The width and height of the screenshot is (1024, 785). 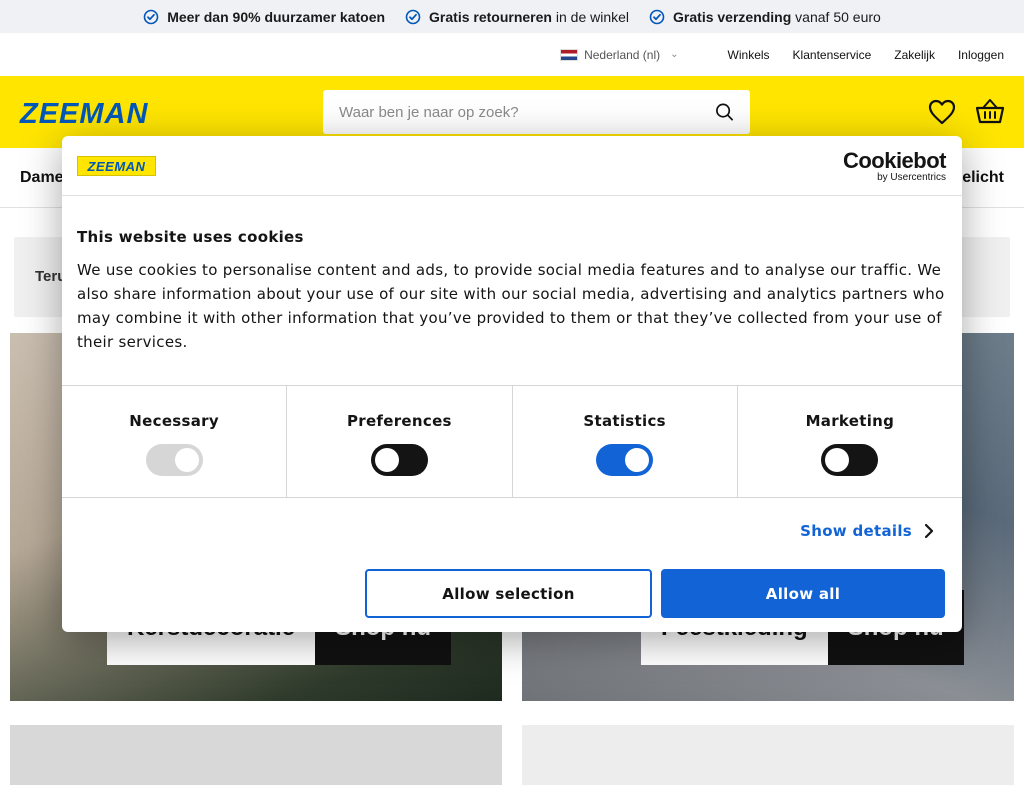 I want to click on cookiebot-sub: by Usercentrics, so click(x=911, y=177).